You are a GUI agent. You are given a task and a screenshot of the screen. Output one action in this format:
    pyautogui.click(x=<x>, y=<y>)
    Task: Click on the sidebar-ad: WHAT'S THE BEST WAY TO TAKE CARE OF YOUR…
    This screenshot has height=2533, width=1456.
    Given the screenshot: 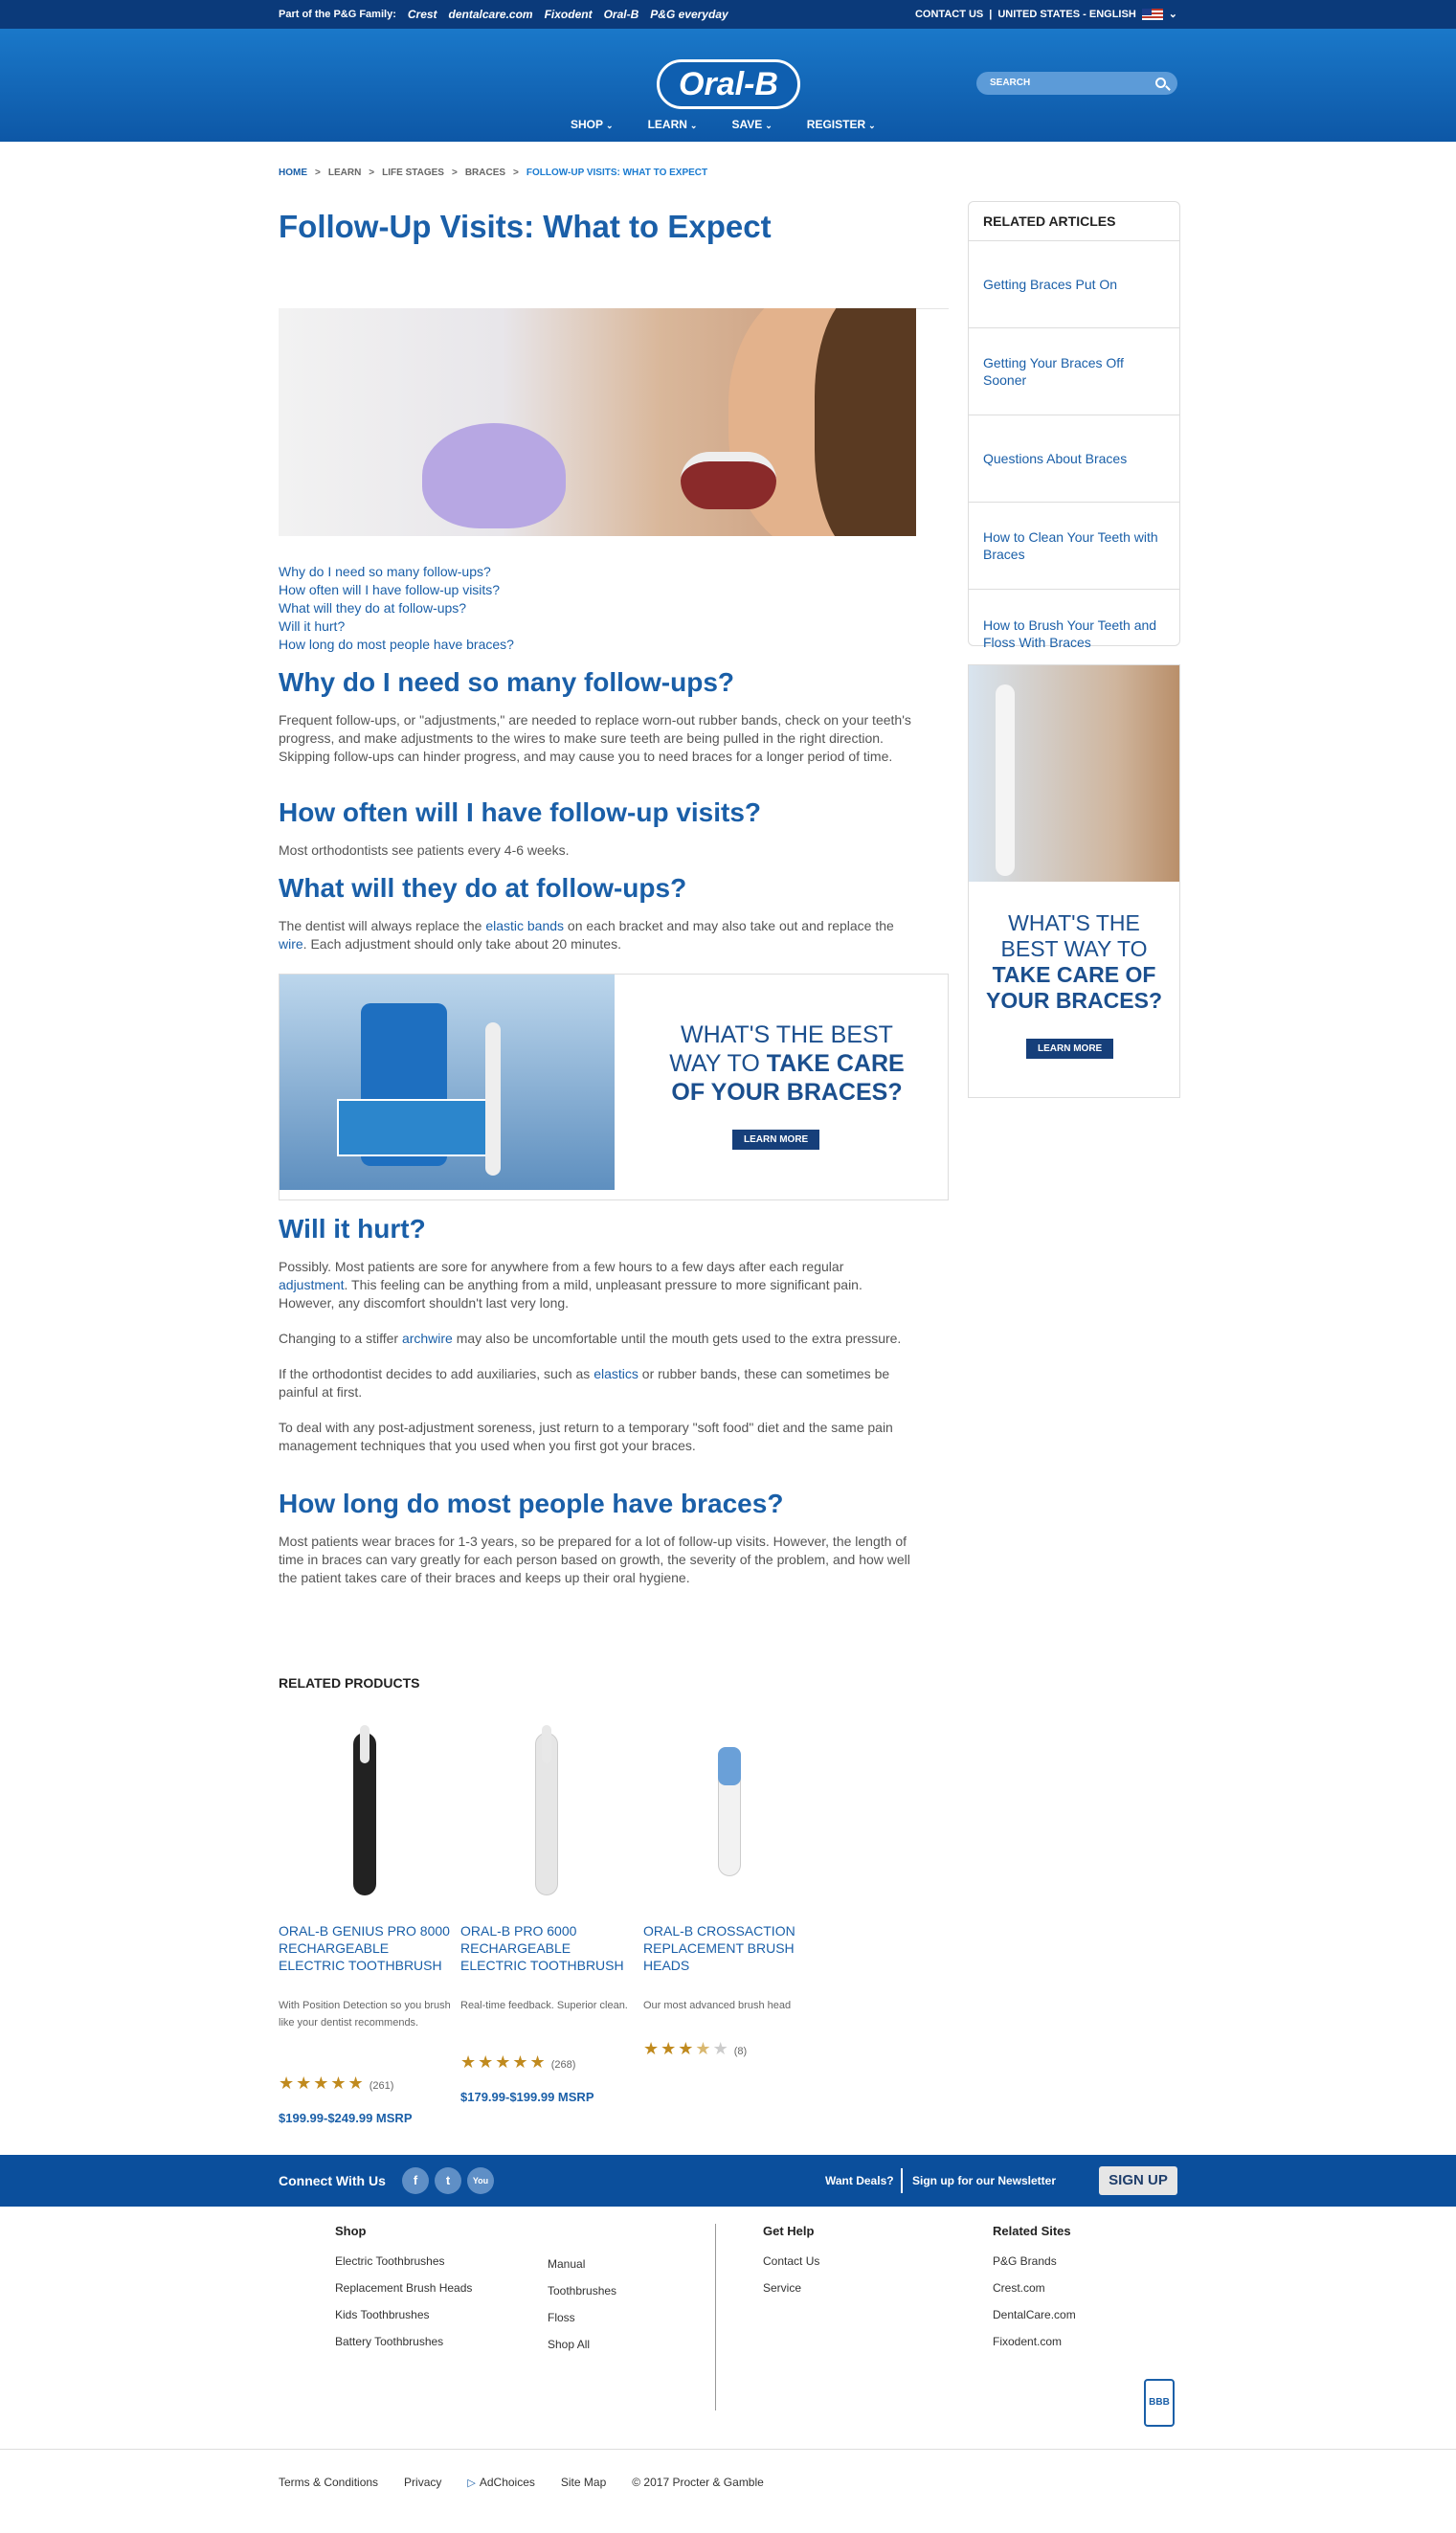 What is the action you would take?
    pyautogui.click(x=1074, y=881)
    